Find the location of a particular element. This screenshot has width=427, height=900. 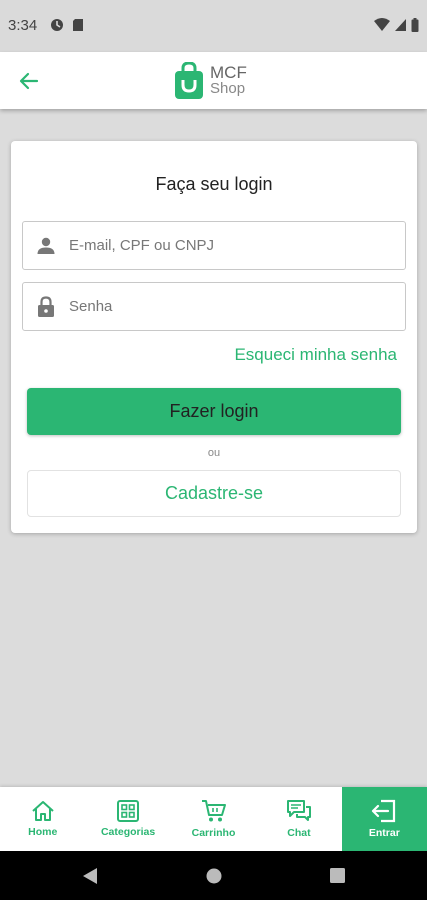

grid-icon is located at coordinates (128, 811).